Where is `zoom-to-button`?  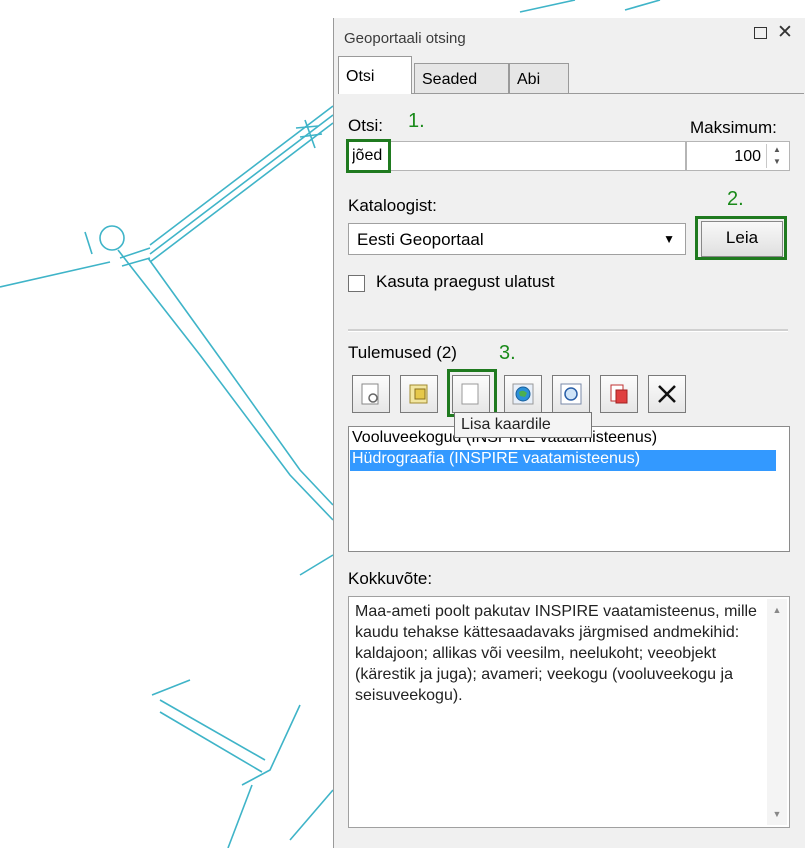
zoom-to-button is located at coordinates (571, 394).